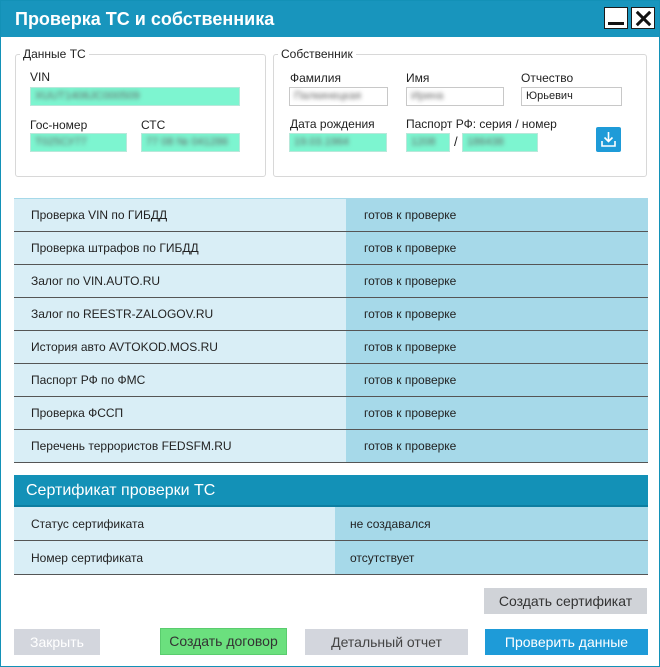  I want to click on surname-input: Палкинецкая, so click(338, 96).